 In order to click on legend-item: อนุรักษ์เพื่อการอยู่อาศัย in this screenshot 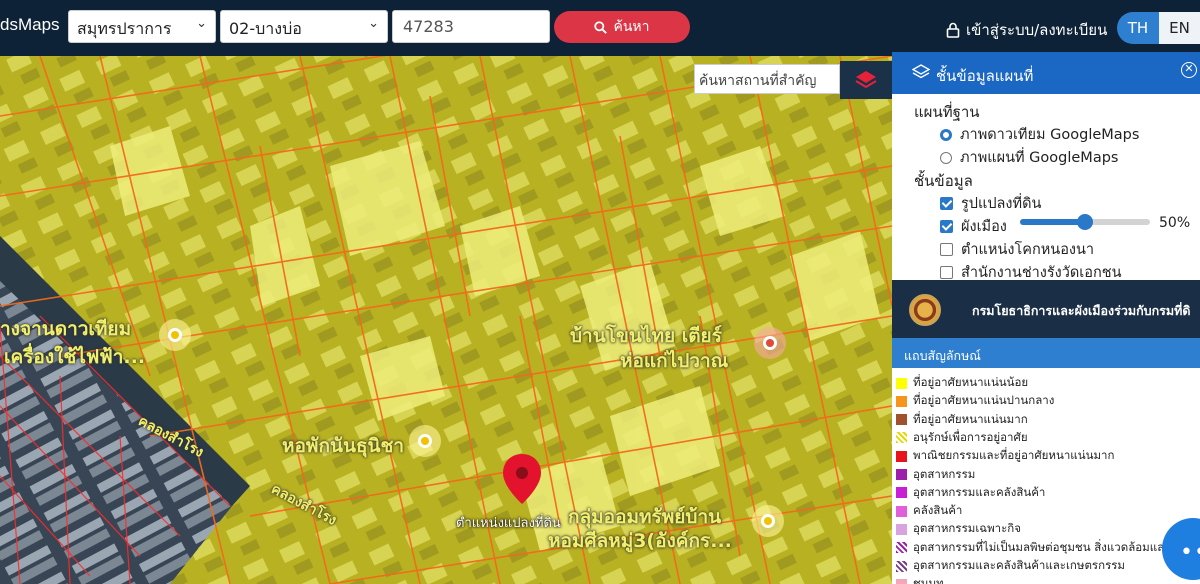, I will do `click(962, 438)`.